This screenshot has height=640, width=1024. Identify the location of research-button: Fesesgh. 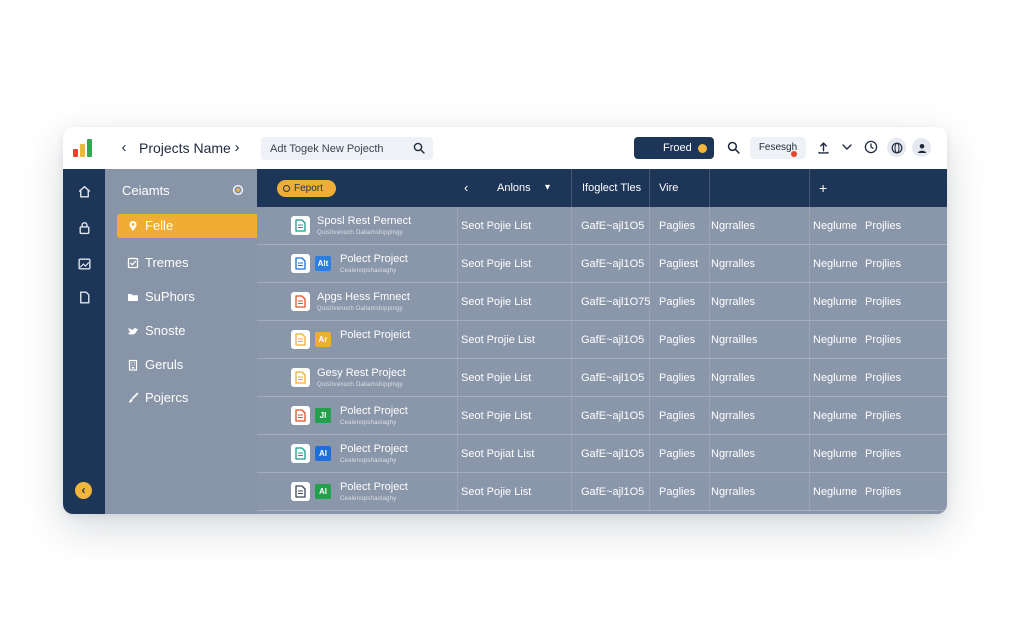
(778, 148).